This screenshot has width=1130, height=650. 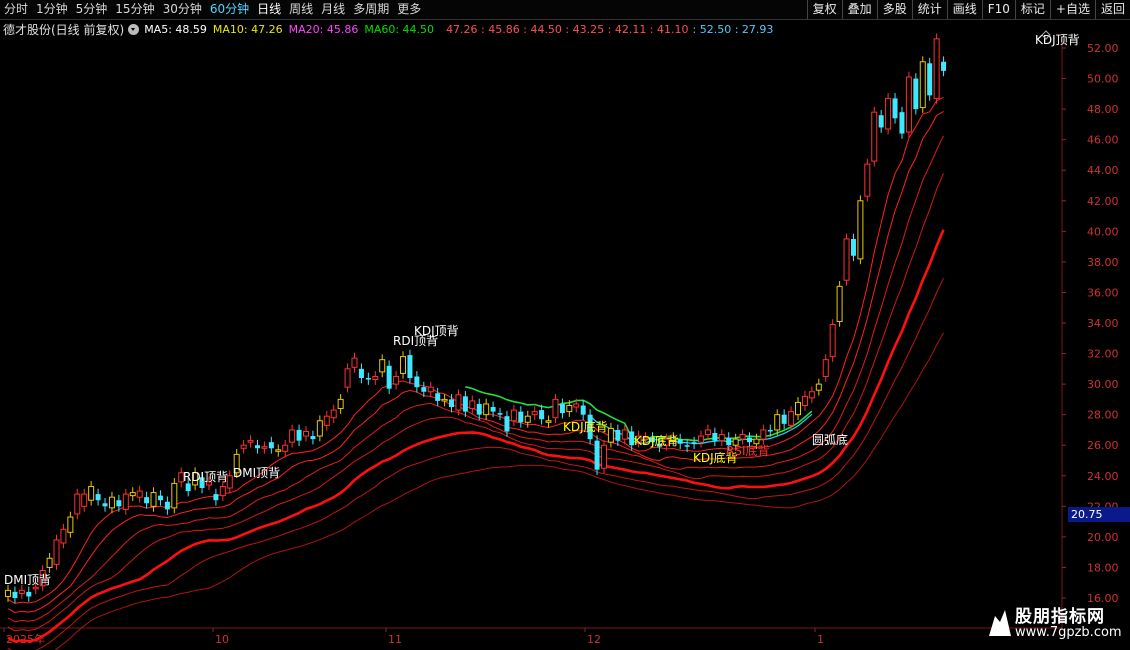 What do you see at coordinates (830, 439) in the screenshot?
I see `signal-label-9: 圆弧底` at bounding box center [830, 439].